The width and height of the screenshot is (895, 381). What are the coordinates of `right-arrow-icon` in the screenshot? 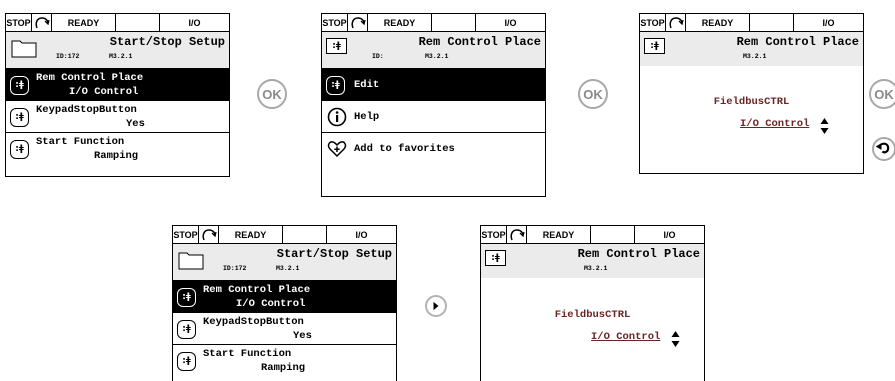 It's located at (436, 306).